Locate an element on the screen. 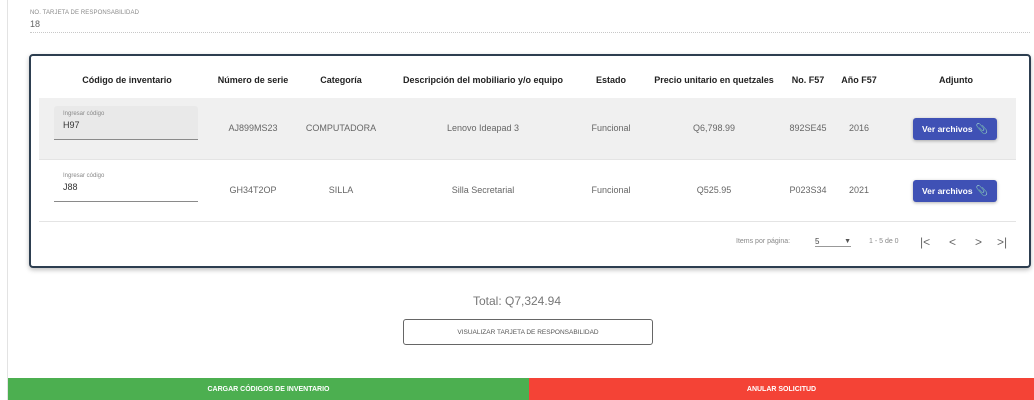  code-input: Ingresar código J88 is located at coordinates (126, 185).